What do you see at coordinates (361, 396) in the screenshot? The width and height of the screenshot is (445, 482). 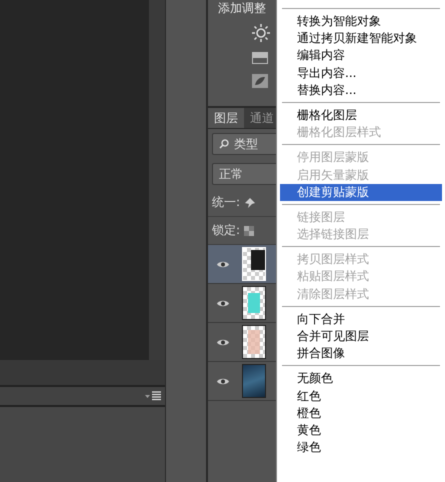 I see `menu-item: 红色` at bounding box center [361, 396].